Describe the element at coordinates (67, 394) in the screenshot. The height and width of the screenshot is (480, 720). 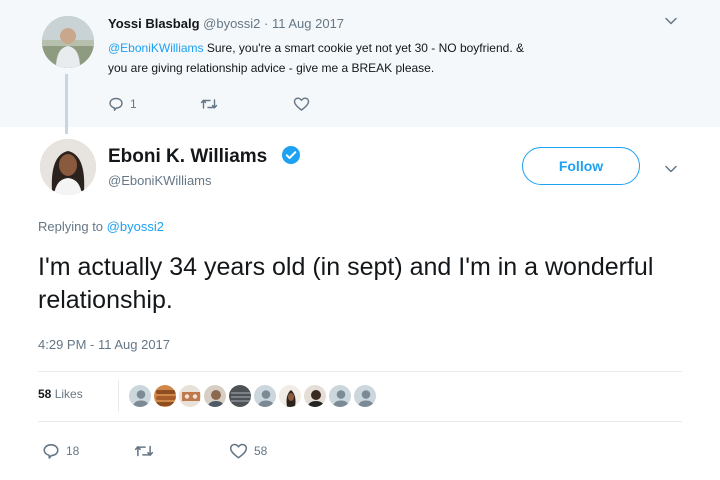
I see `likes-label: Likes` at that location.